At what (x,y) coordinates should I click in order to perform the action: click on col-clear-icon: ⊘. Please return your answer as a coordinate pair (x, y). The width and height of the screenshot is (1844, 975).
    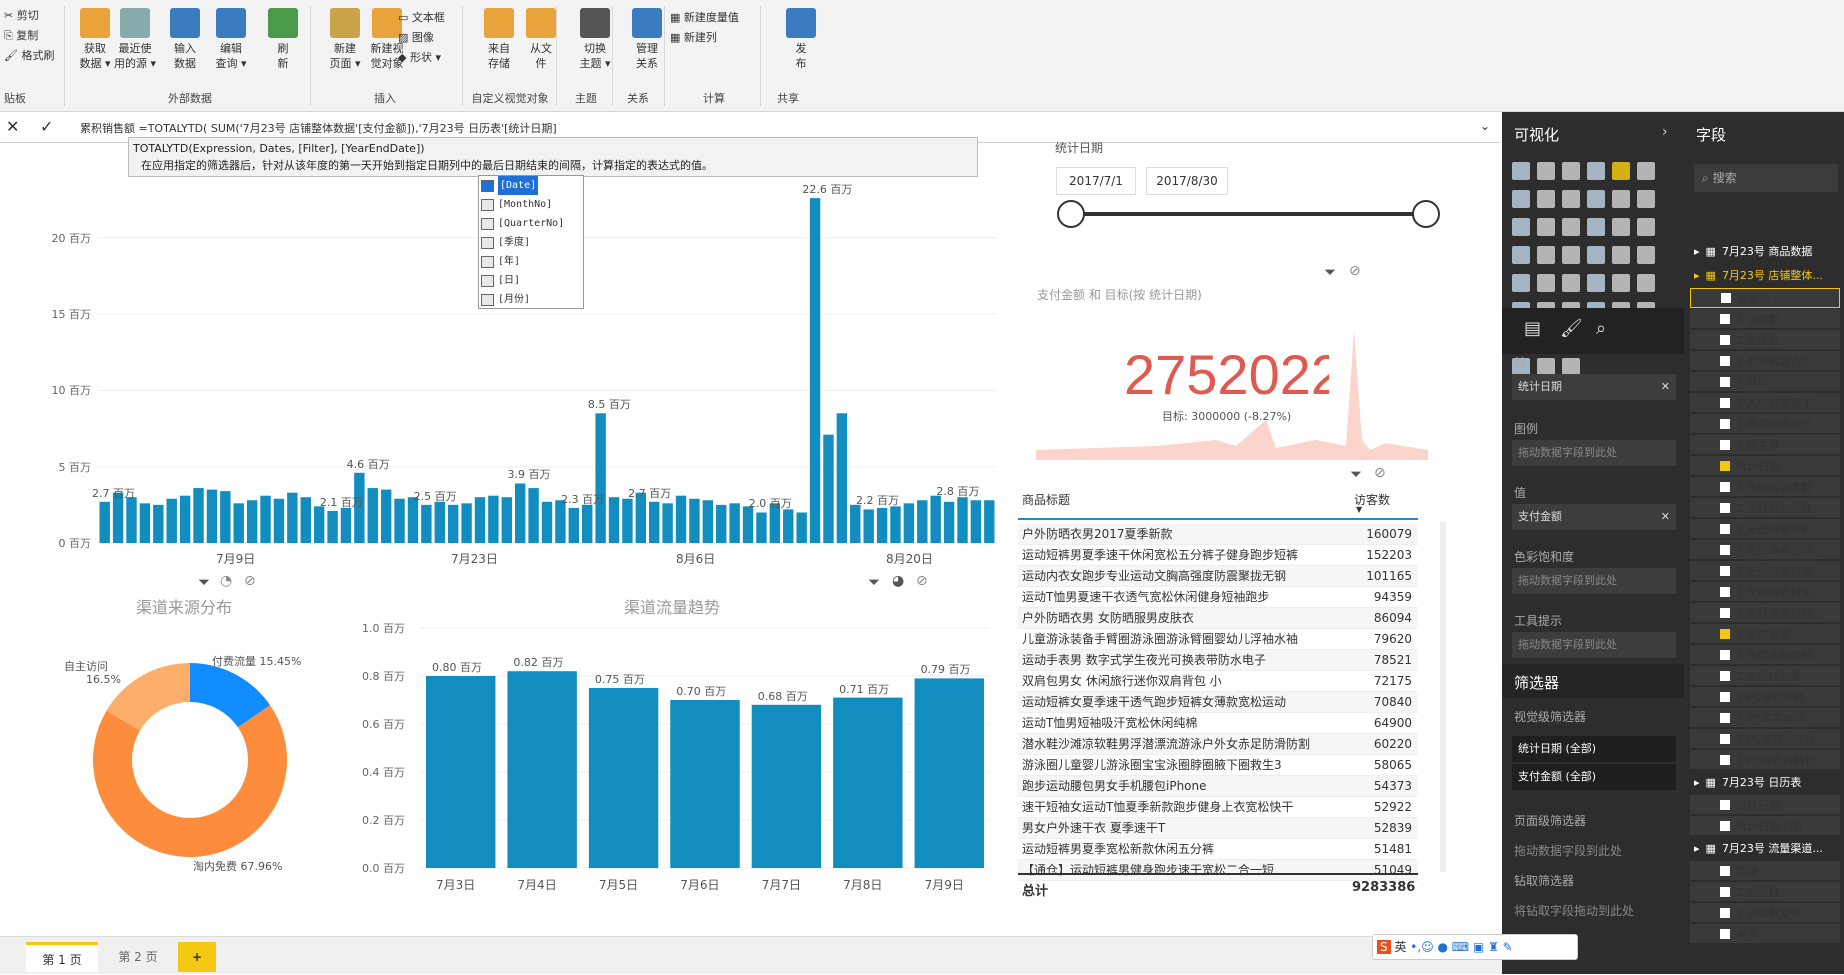
    Looking at the image, I should click on (922, 581).